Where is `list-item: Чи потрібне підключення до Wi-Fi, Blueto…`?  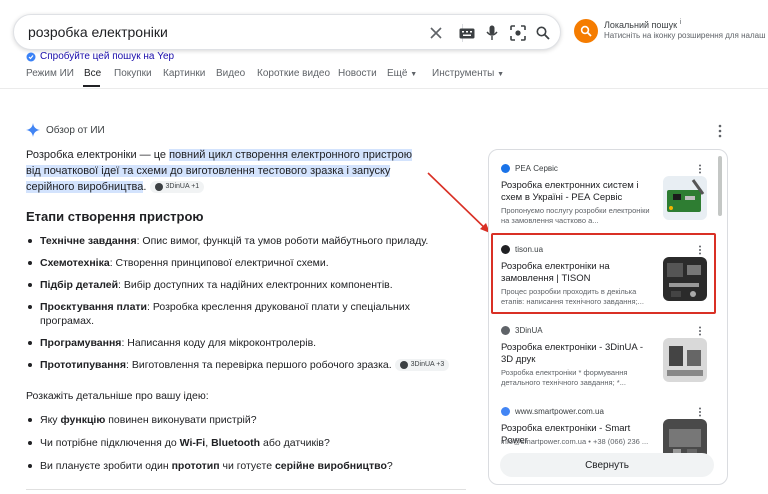 list-item: Чи потрібне підключення до Wi-Fi, Blueto… is located at coordinates (246, 443).